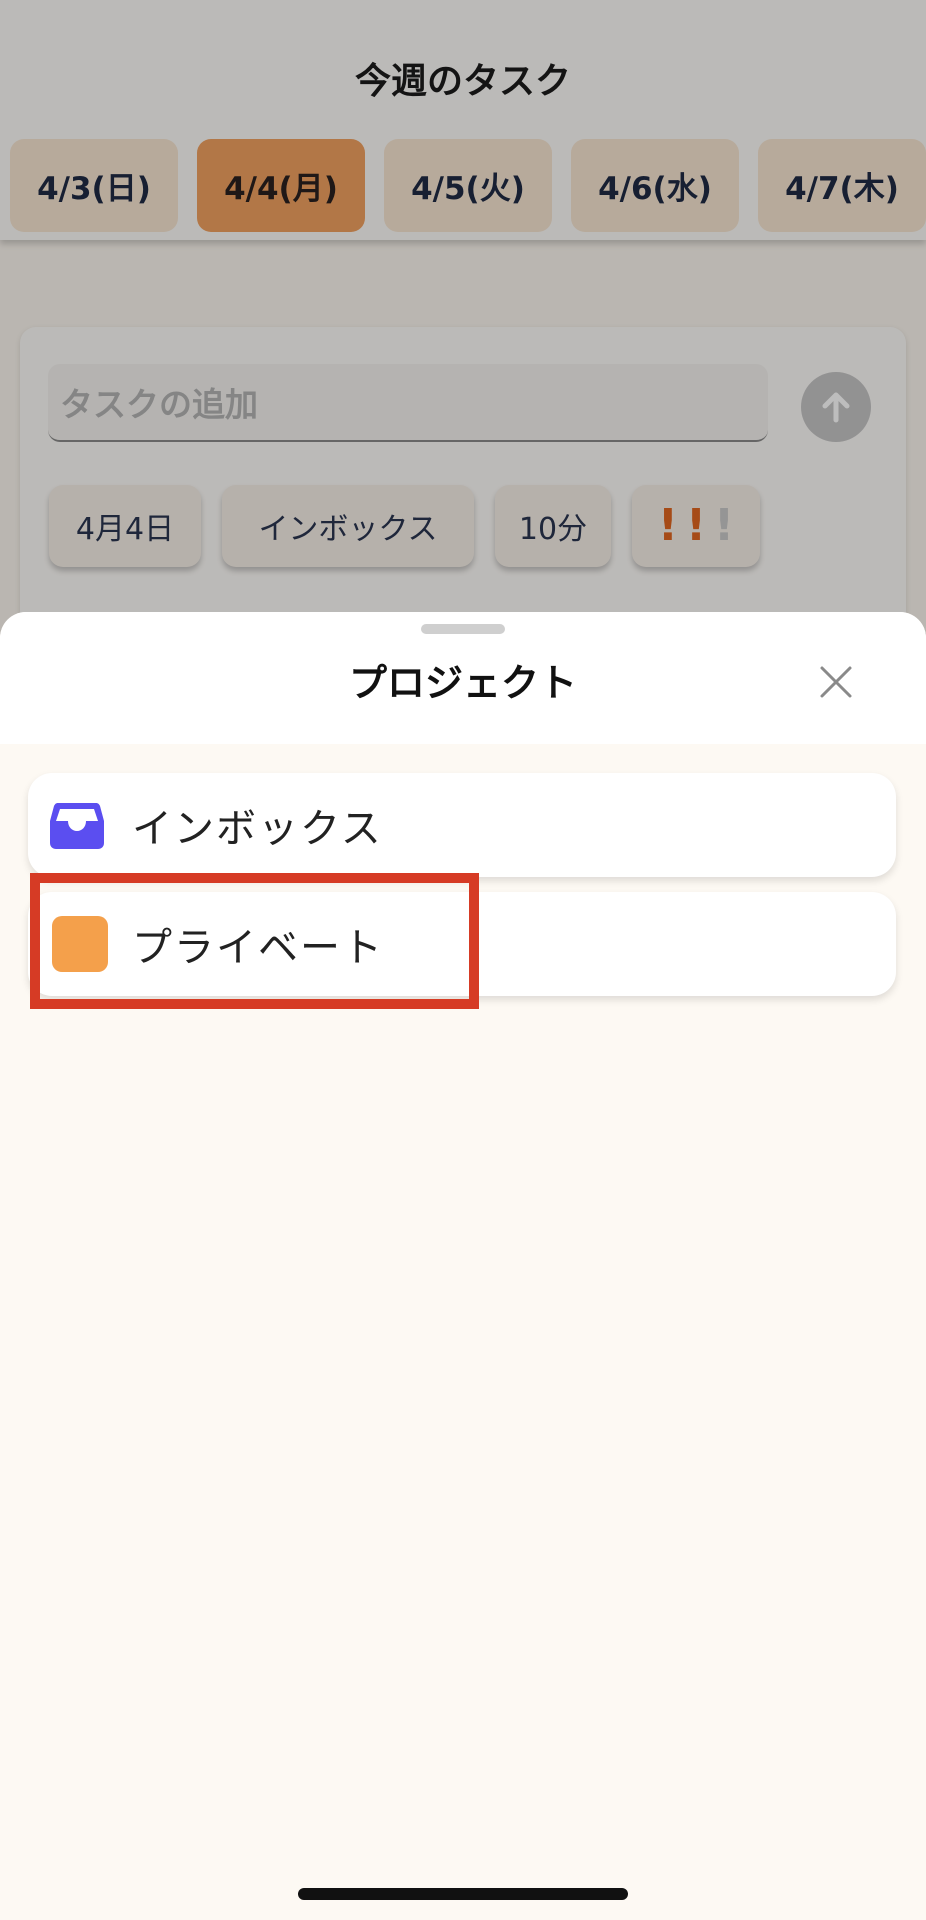  What do you see at coordinates (463, 629) in the screenshot?
I see `sheet-grabber` at bounding box center [463, 629].